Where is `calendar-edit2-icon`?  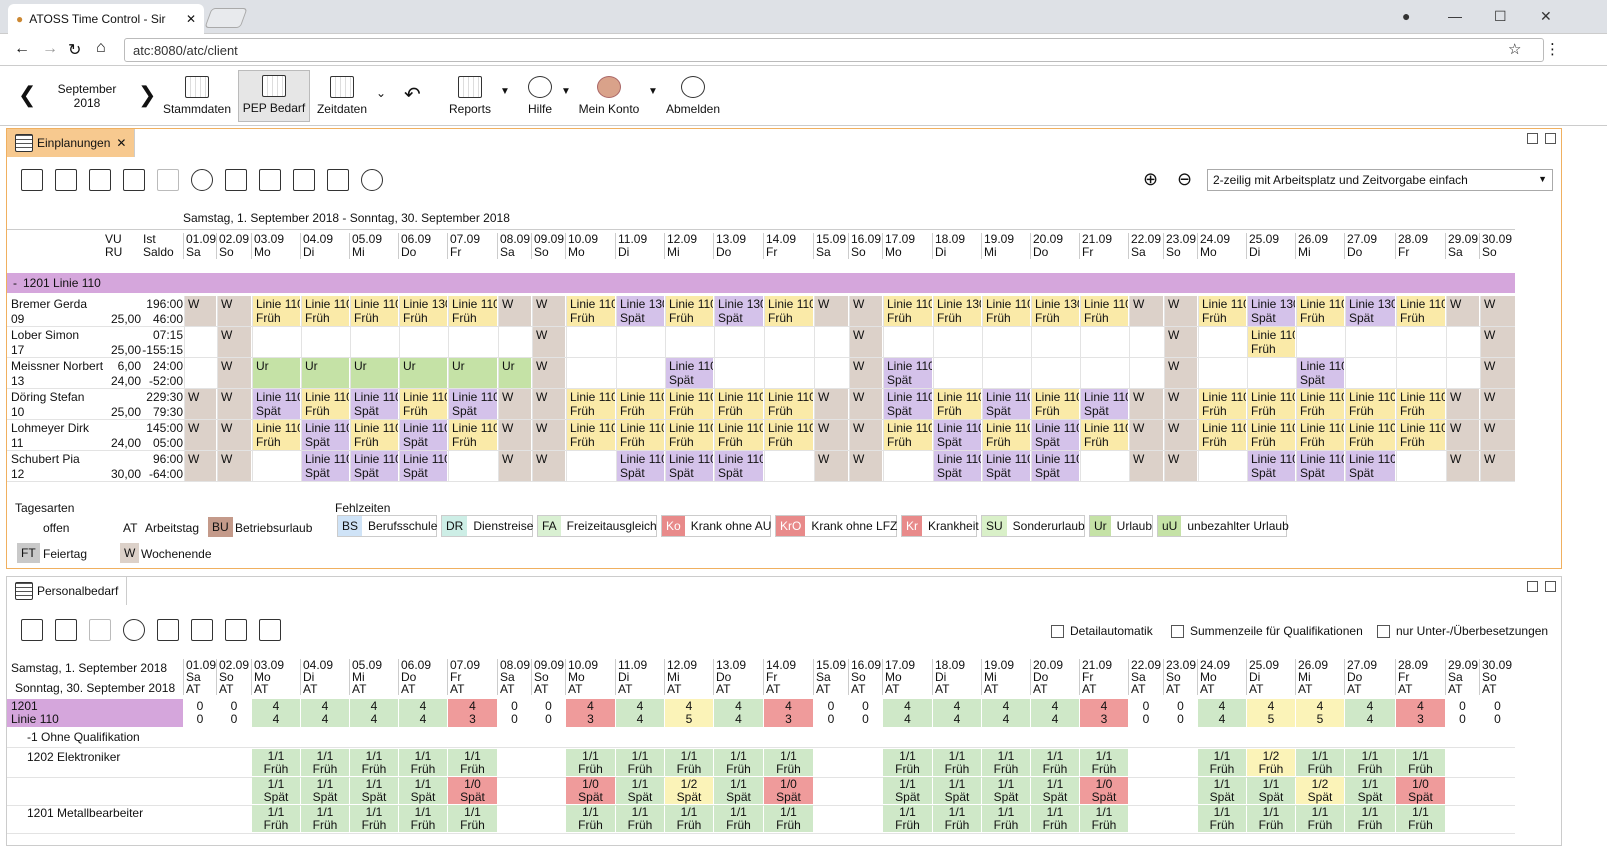 calendar-edit2-icon is located at coordinates (270, 630).